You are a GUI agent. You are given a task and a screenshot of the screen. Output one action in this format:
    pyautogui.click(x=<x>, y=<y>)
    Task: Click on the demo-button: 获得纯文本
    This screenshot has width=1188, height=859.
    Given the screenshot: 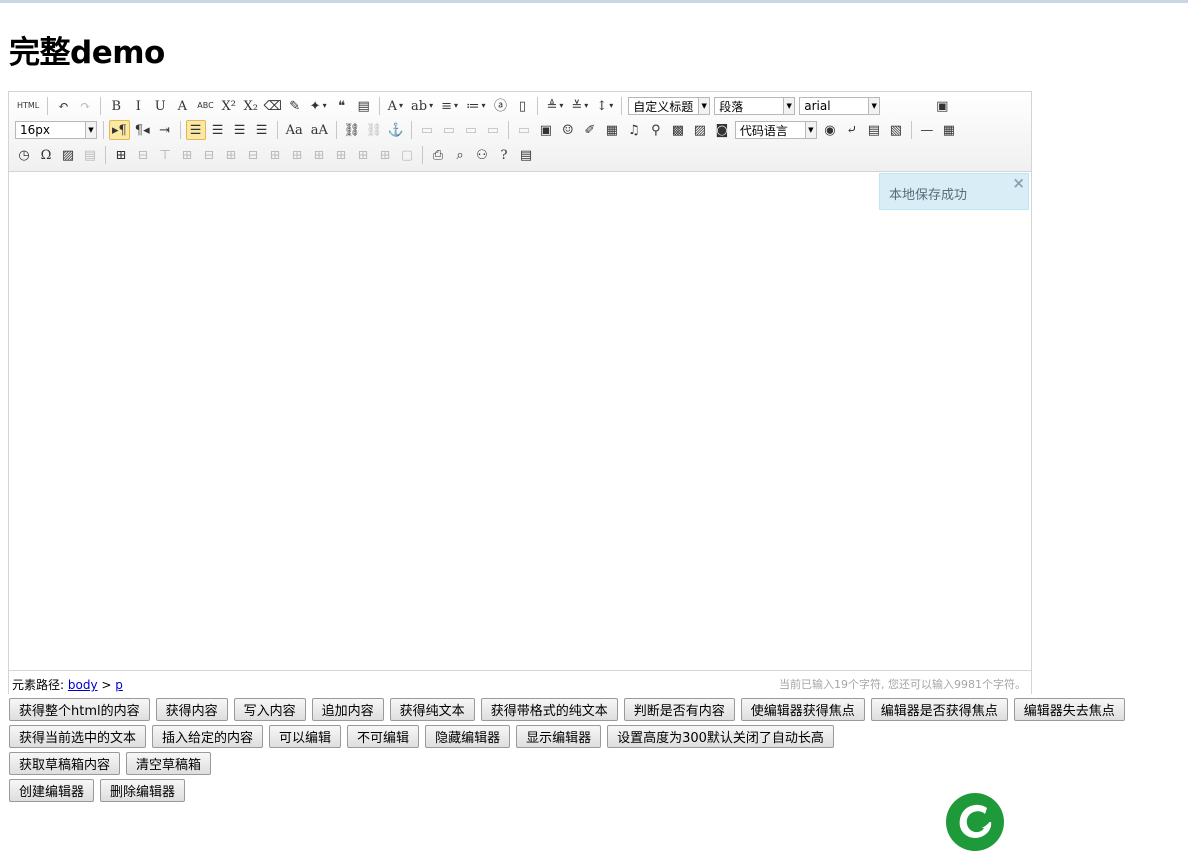 What is the action you would take?
    pyautogui.click(x=432, y=709)
    